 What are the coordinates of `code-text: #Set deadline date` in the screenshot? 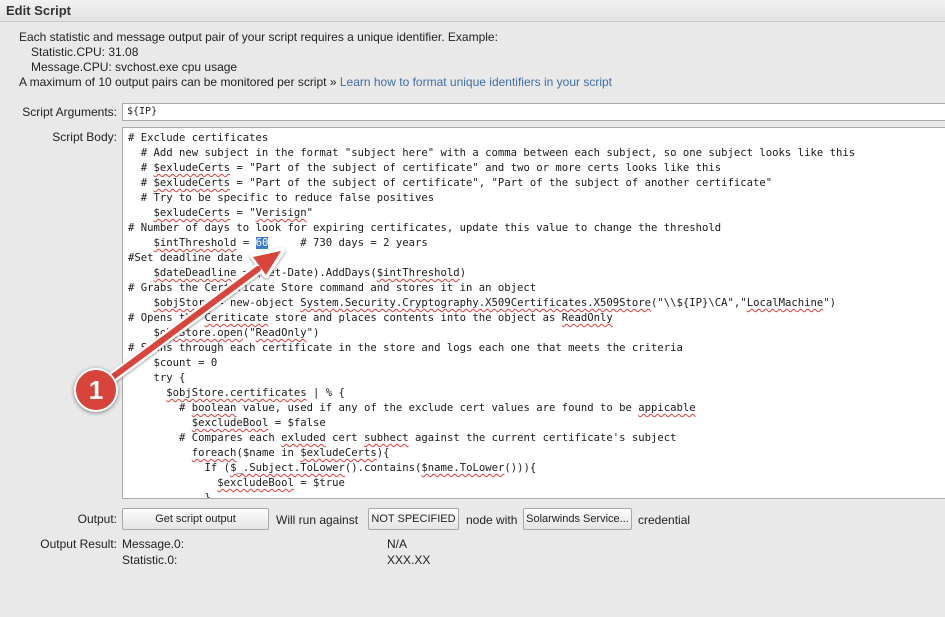 It's located at (185, 258).